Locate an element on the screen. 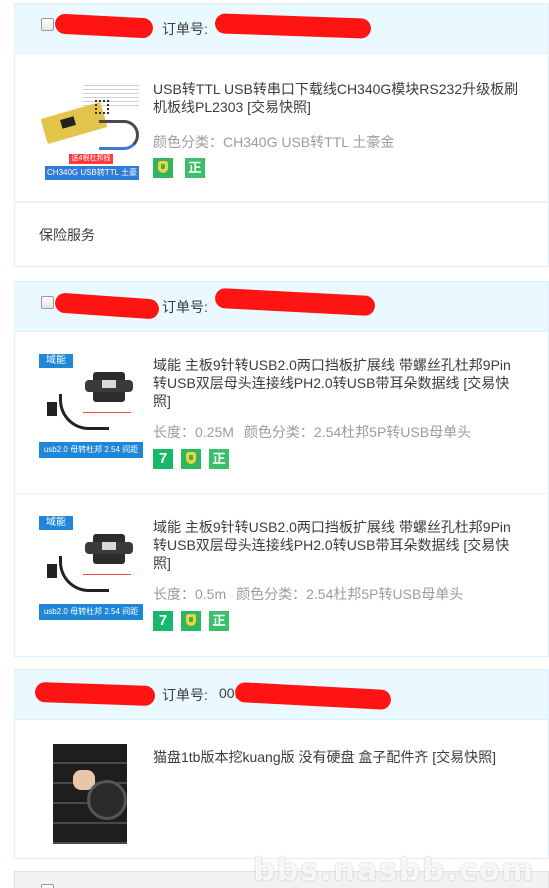  product-thumbnail is located at coordinates (90, 794).